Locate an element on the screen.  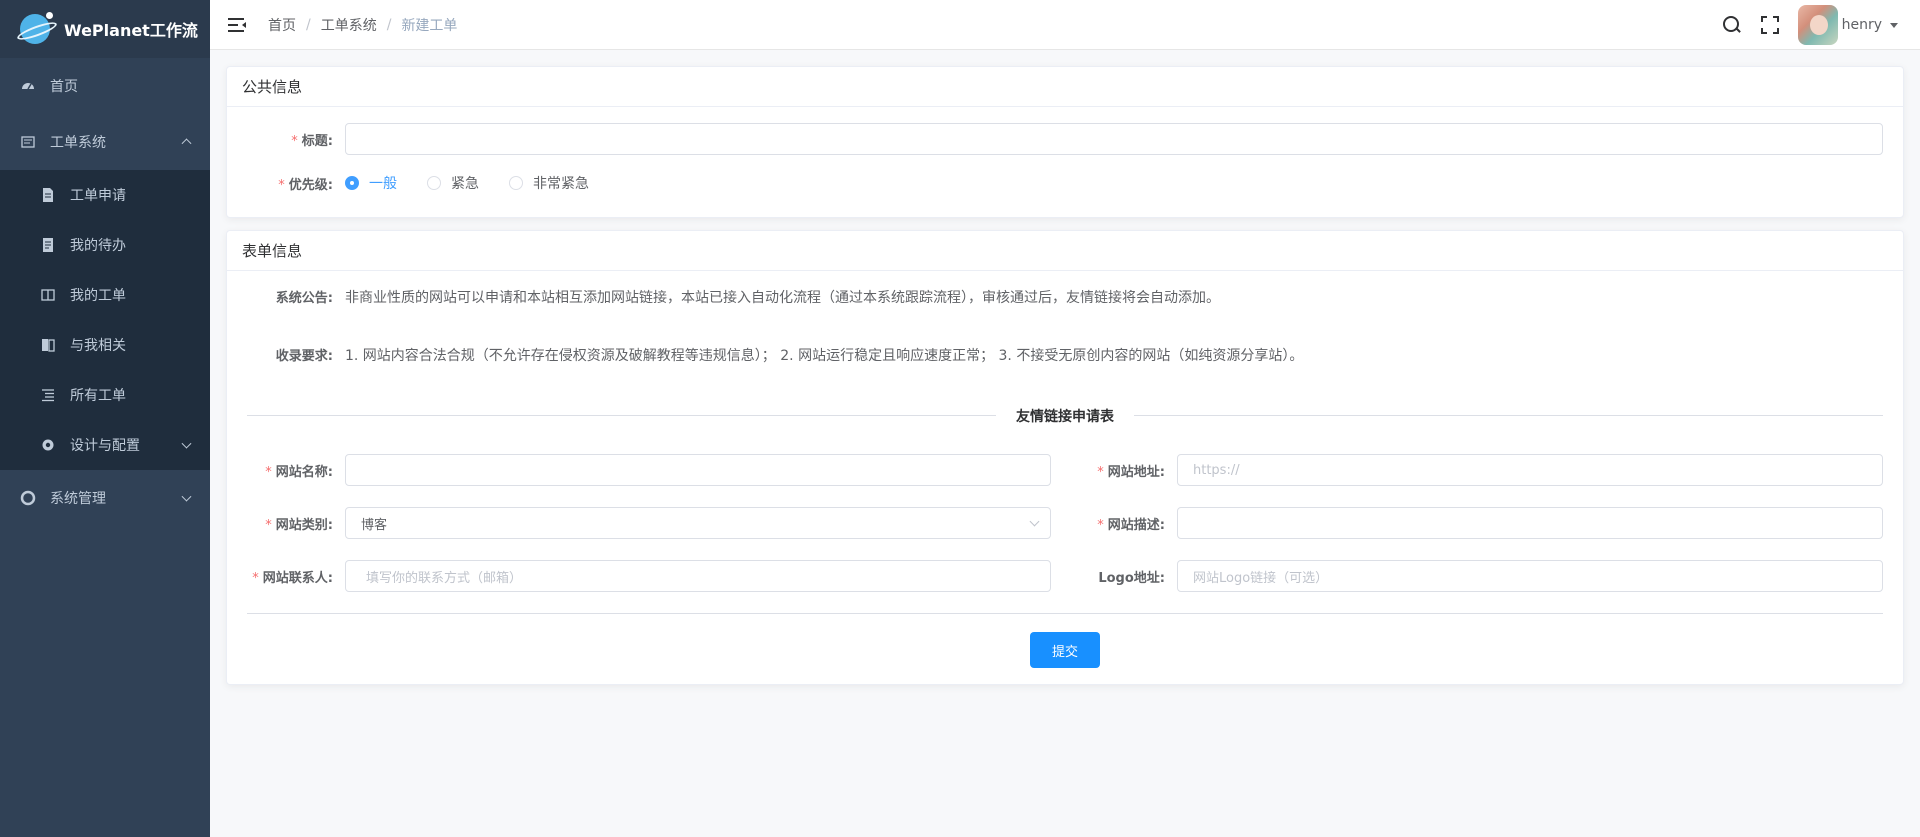
todo-icon is located at coordinates (48, 245).